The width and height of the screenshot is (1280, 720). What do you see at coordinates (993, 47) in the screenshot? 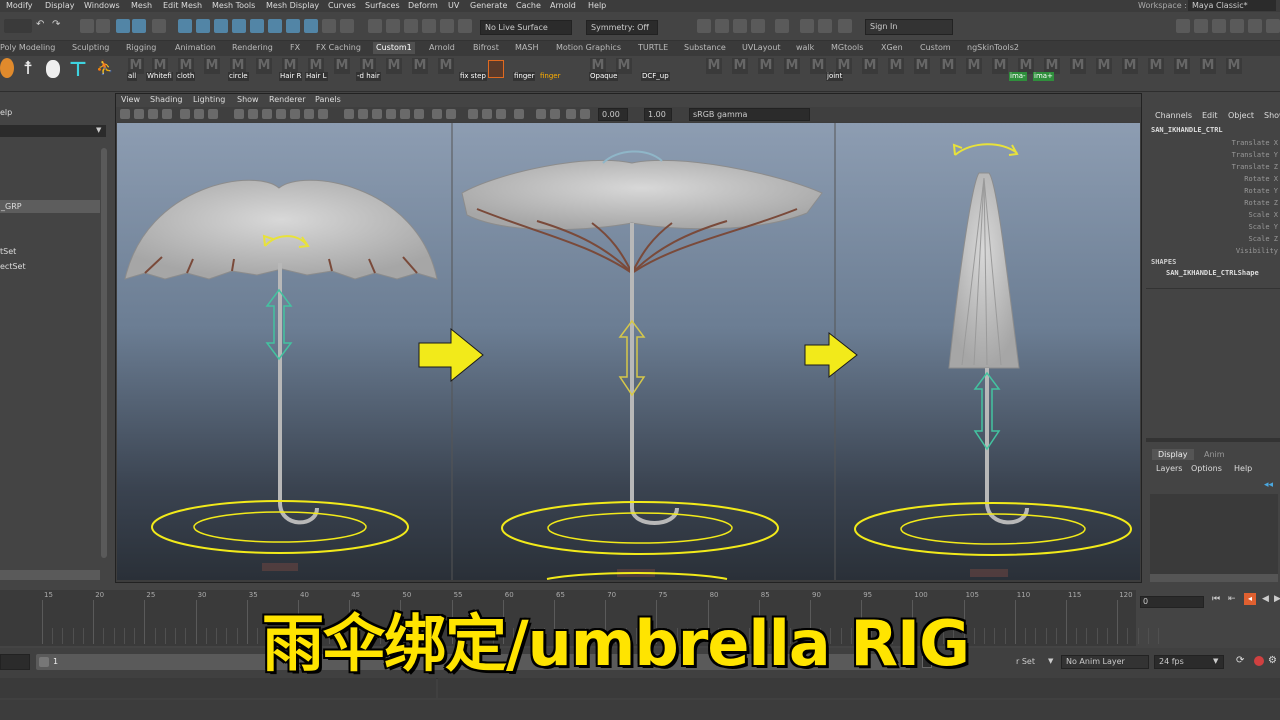
I see `shelf-tab-ngskintools2: ngSkinTools2` at bounding box center [993, 47].